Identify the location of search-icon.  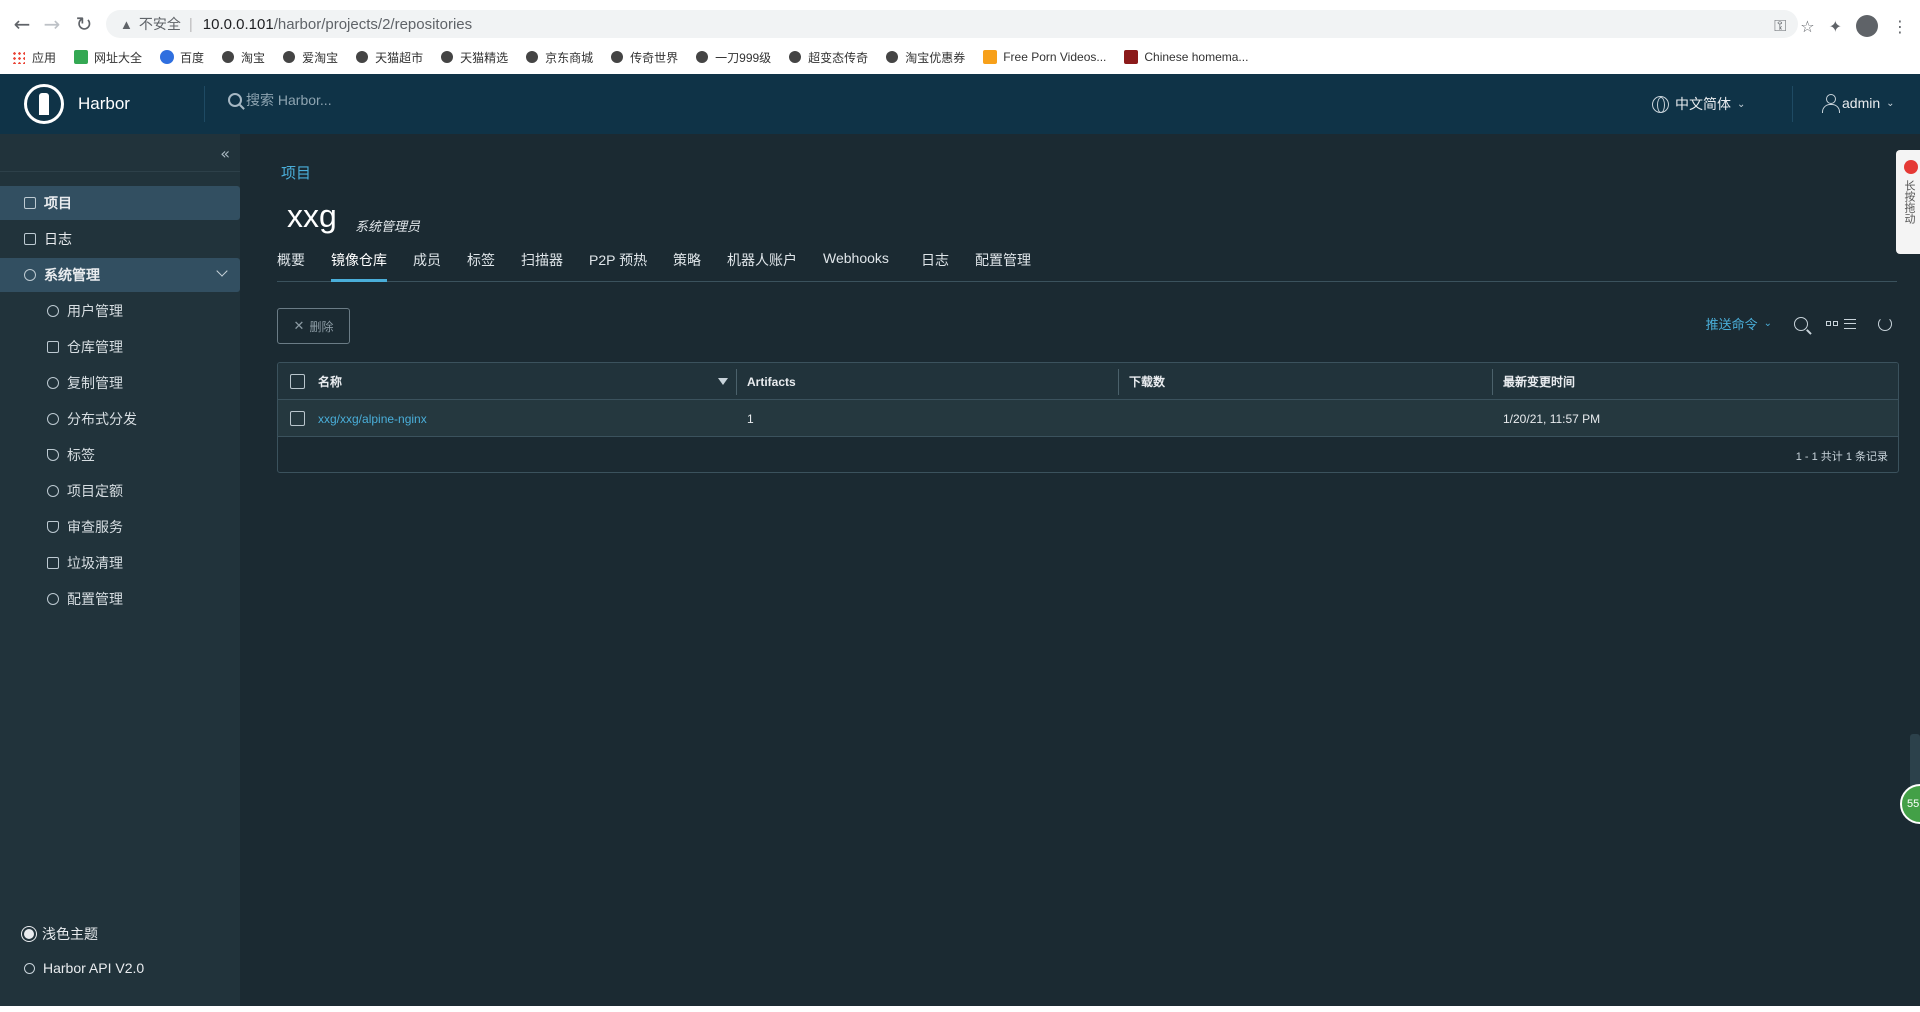
(1801, 323).